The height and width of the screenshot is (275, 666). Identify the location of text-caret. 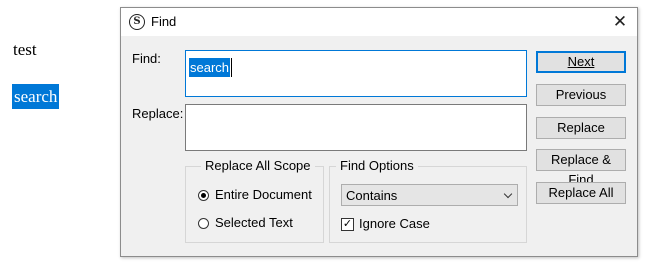
(231, 67).